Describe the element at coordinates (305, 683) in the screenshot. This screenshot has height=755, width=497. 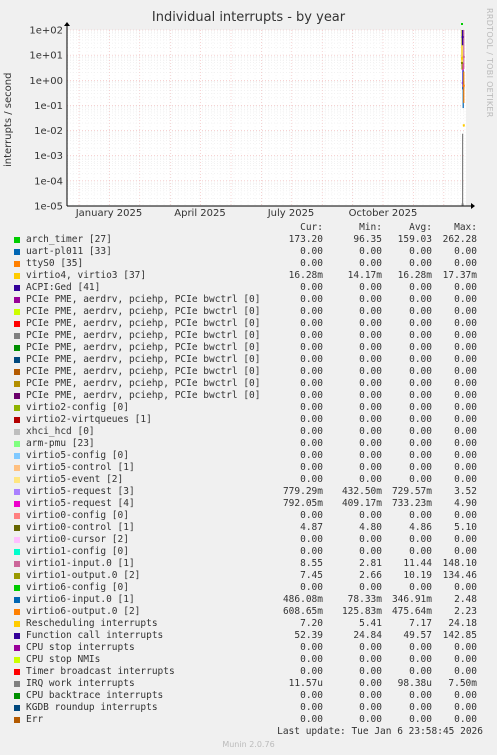
I see `legend-value-cur: 11.57u` at that location.